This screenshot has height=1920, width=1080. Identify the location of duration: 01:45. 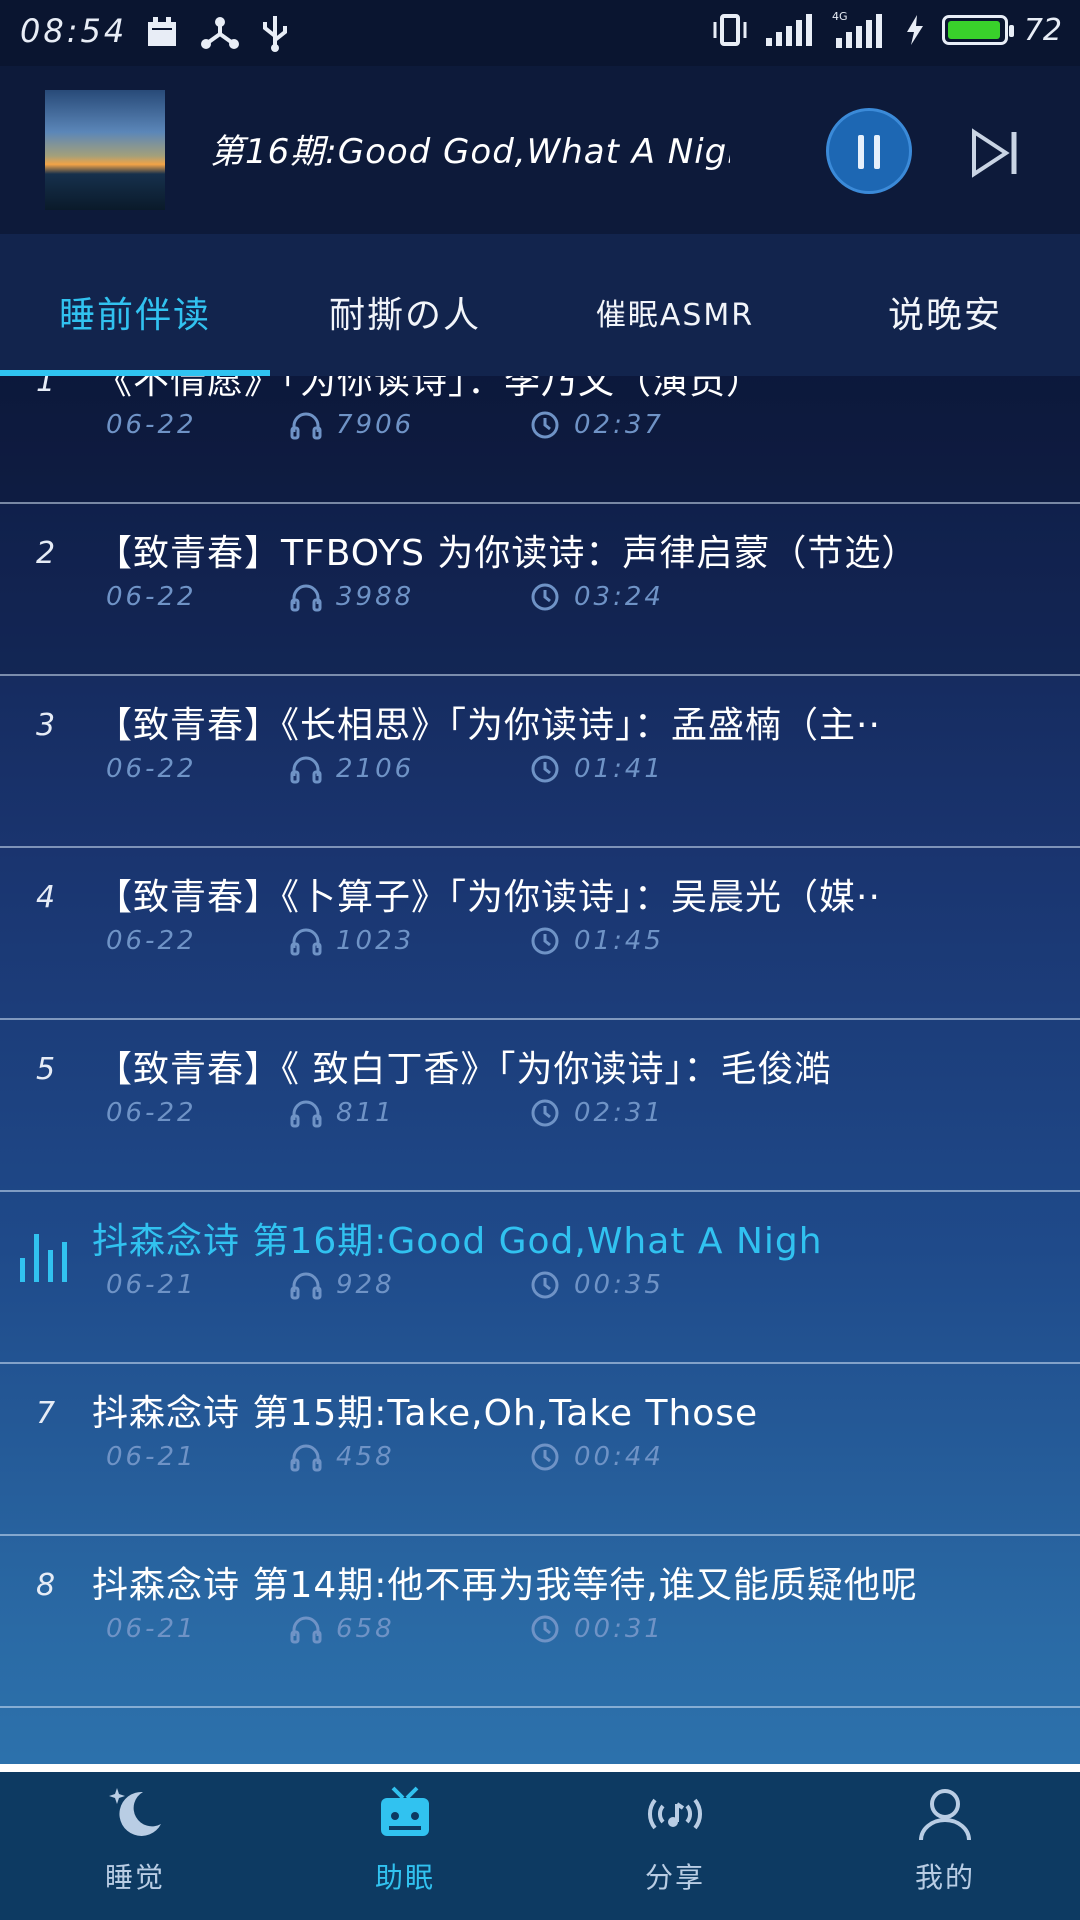
(619, 941).